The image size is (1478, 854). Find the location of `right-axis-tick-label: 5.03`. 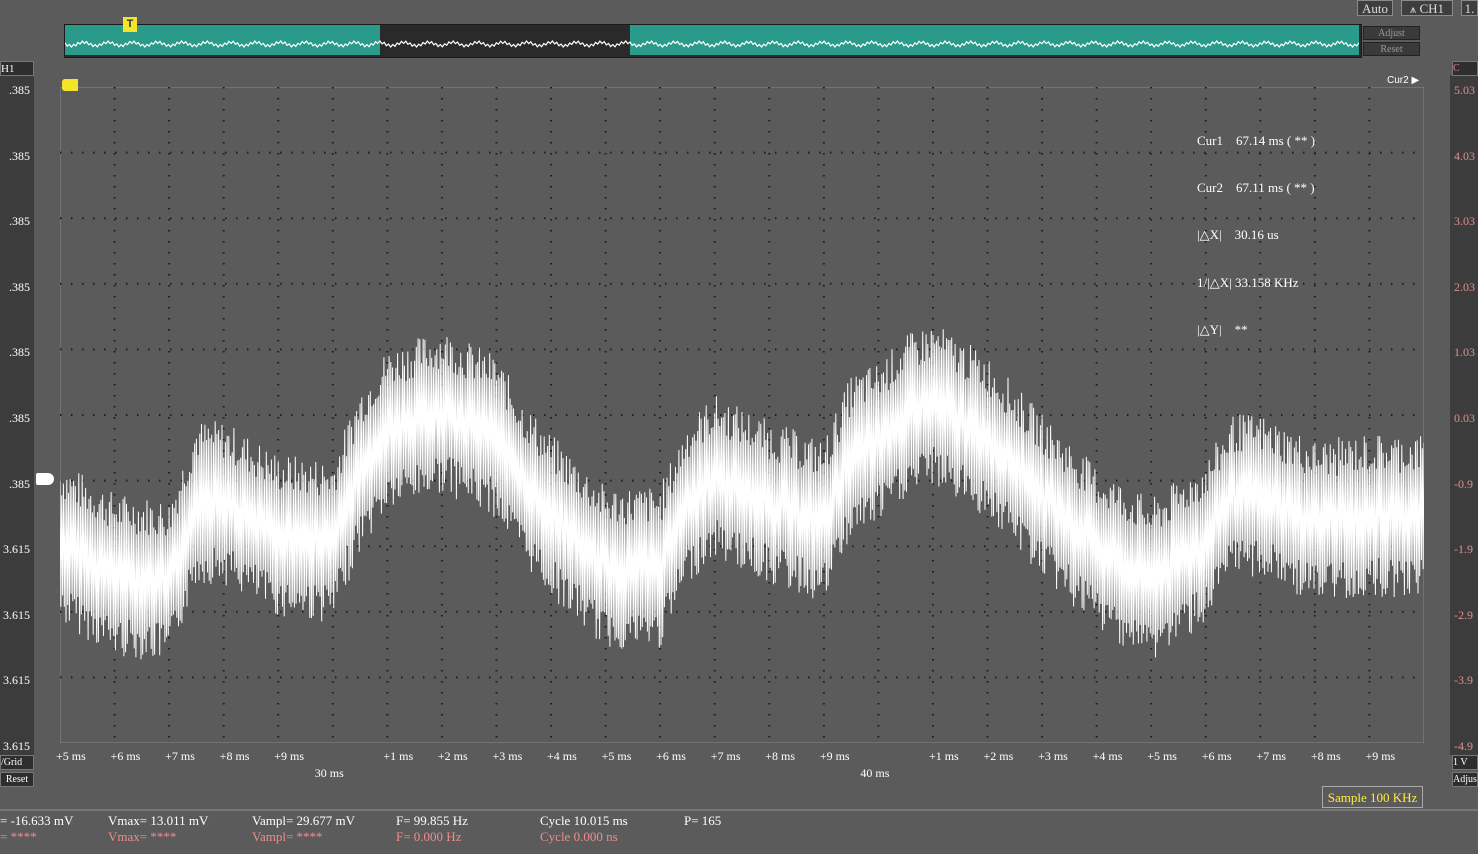

right-axis-tick-label: 5.03 is located at coordinates (1464, 90).